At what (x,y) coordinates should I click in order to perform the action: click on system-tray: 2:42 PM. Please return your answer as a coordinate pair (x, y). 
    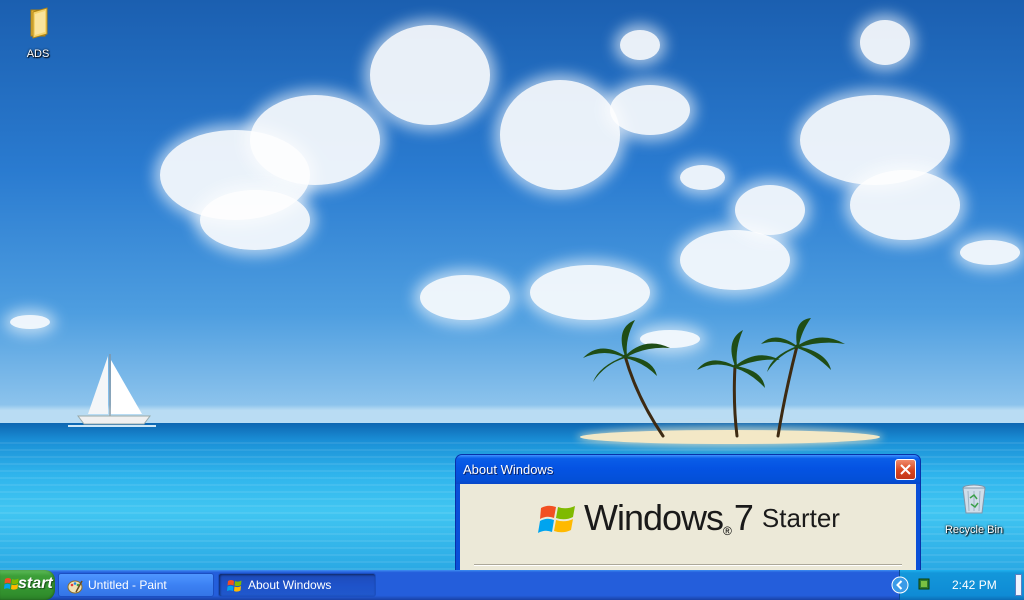
    Looking at the image, I should click on (957, 585).